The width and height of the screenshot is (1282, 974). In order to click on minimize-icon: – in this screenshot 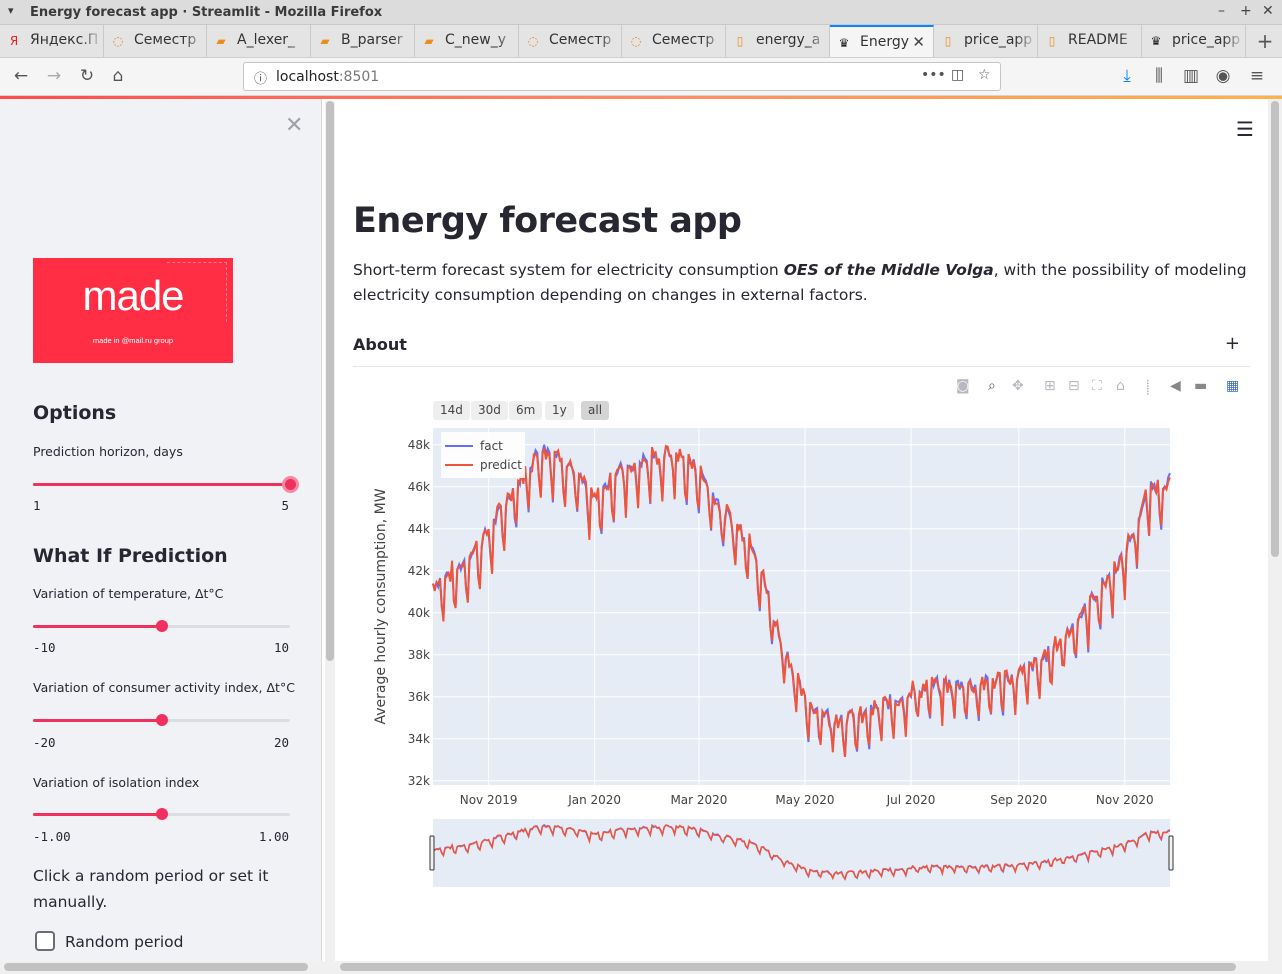, I will do `click(1221, 11)`.